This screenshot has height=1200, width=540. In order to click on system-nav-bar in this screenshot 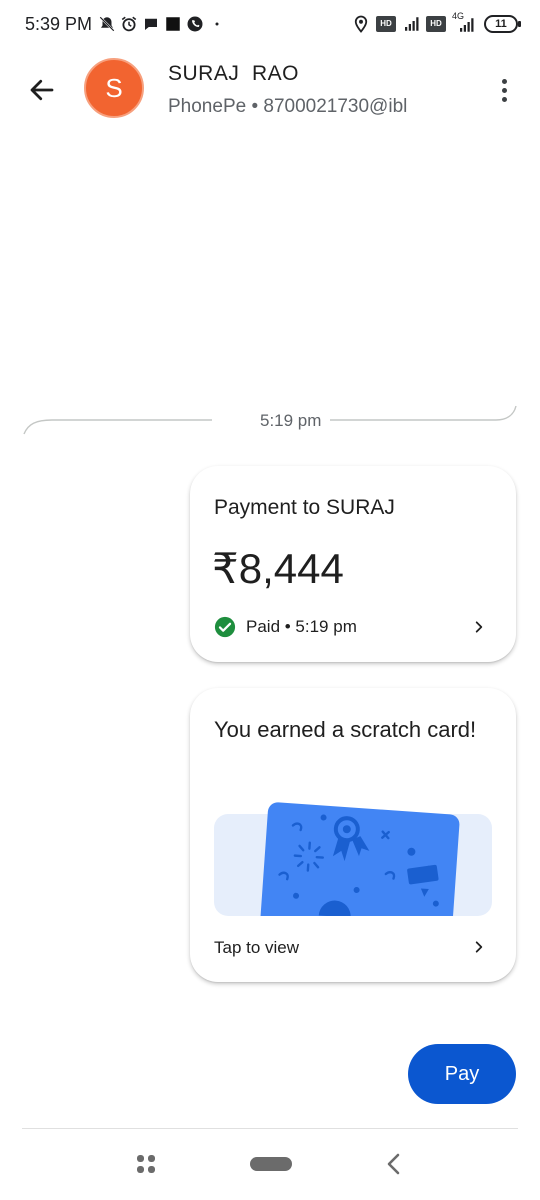, I will do `click(270, 1168)`.